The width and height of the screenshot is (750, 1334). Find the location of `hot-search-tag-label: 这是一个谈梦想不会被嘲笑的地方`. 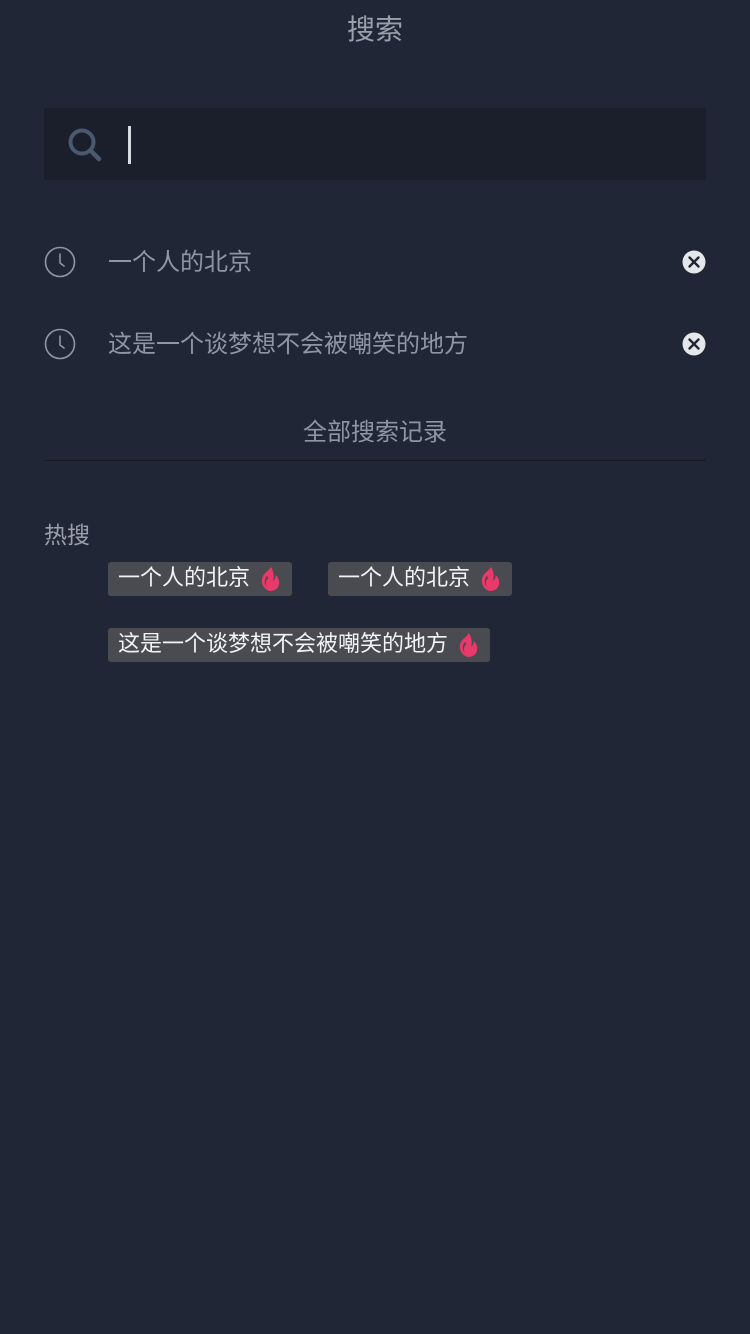

hot-search-tag-label: 这是一个谈梦想不会被嘲笑的地方 is located at coordinates (283, 644).